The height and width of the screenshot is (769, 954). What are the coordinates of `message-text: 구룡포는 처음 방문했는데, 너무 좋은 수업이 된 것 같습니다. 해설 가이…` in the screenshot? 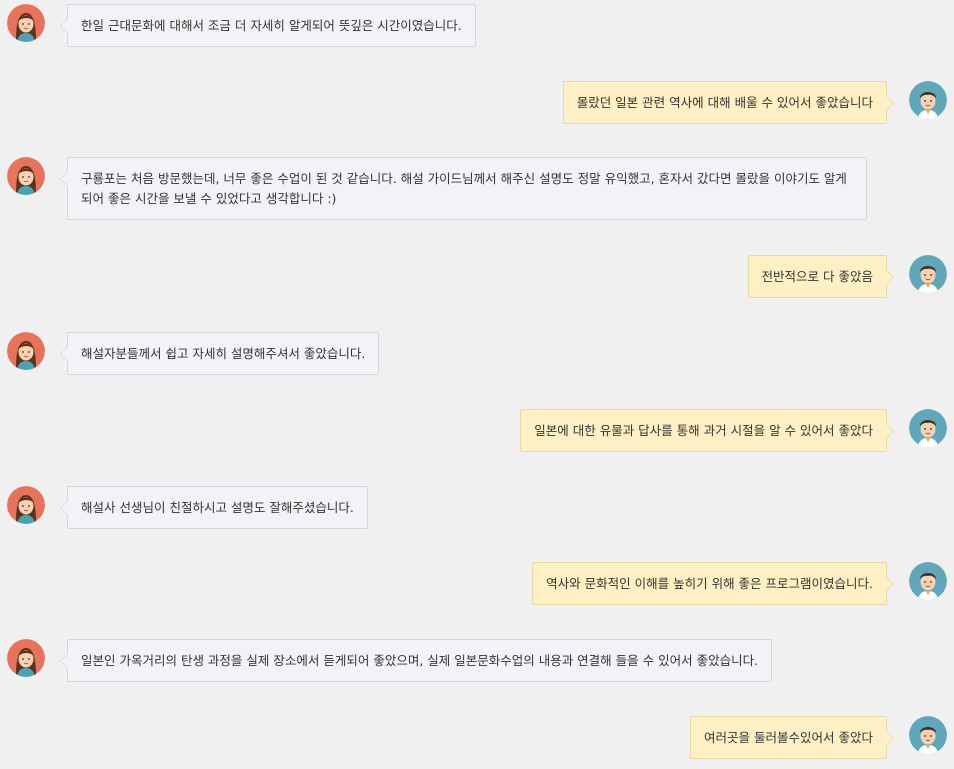 It's located at (464, 188).